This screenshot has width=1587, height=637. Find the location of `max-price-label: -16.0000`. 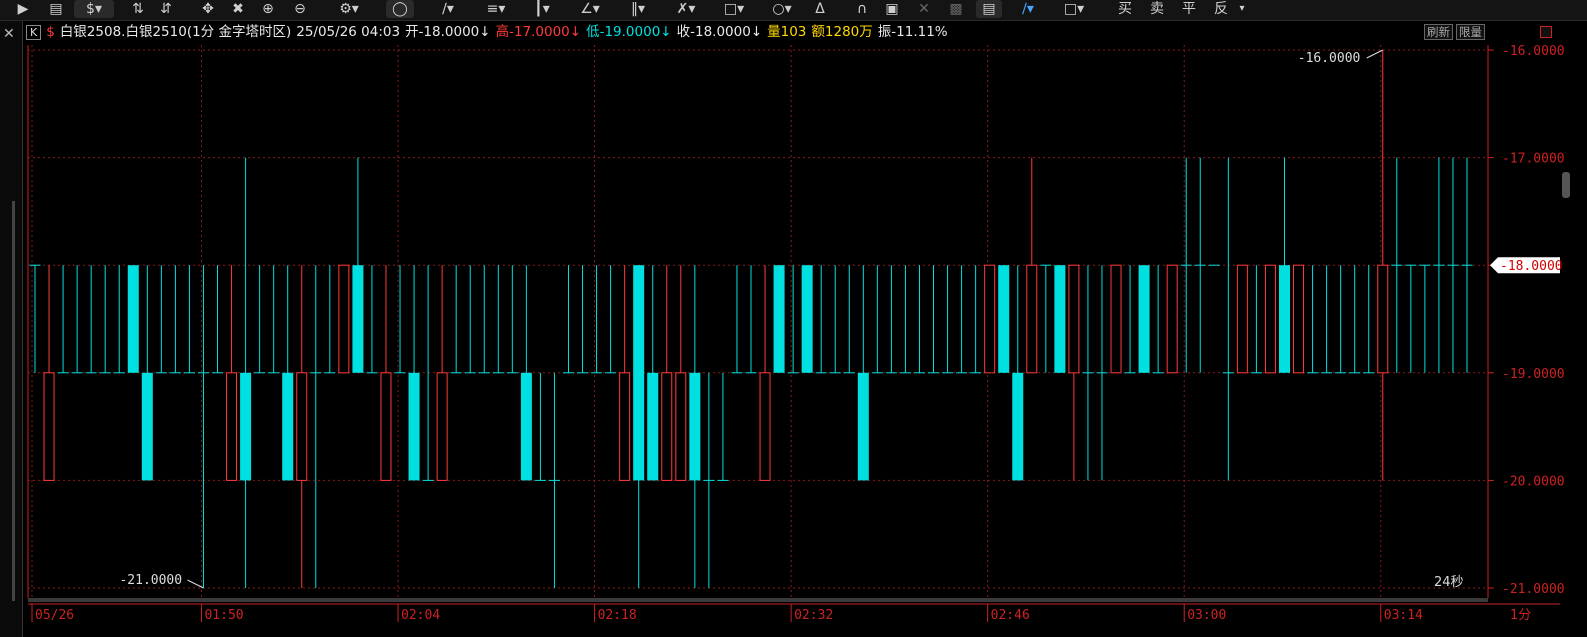

max-price-label: -16.0000 is located at coordinates (1329, 58).